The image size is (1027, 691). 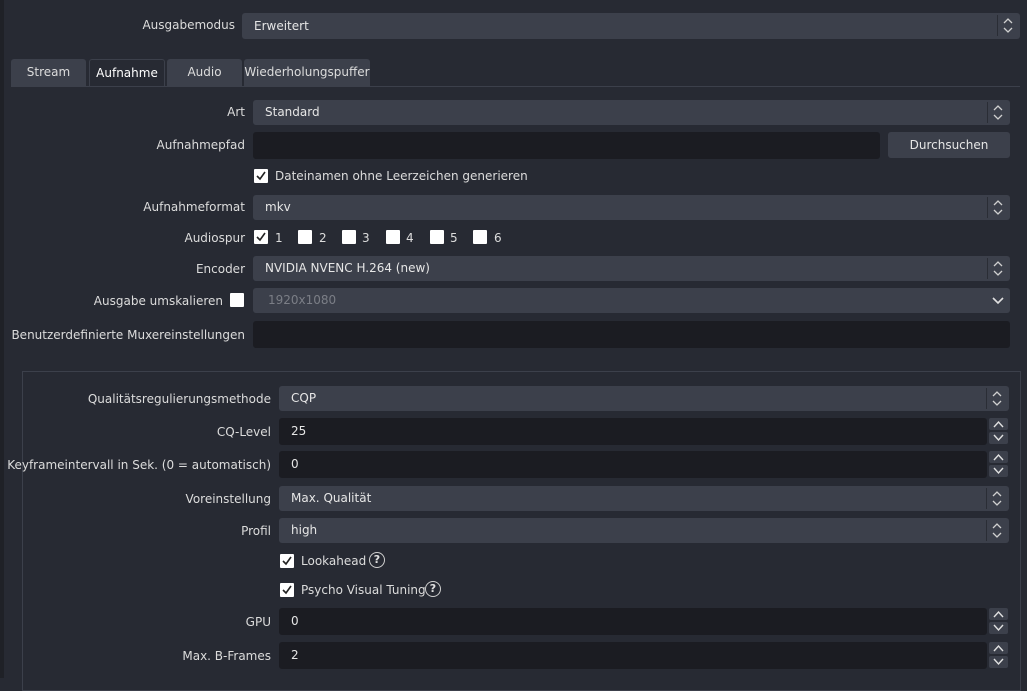 I want to click on rescale-label: Ausgabe umskalieren, so click(x=158, y=301).